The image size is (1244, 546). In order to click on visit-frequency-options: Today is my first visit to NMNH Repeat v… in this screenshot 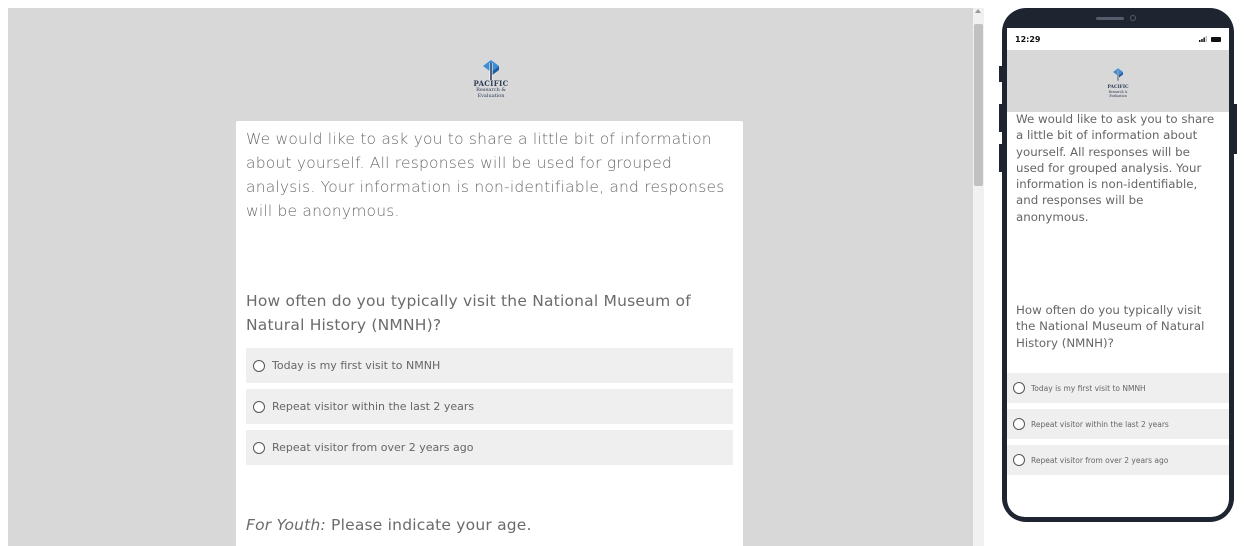, I will do `click(489, 409)`.